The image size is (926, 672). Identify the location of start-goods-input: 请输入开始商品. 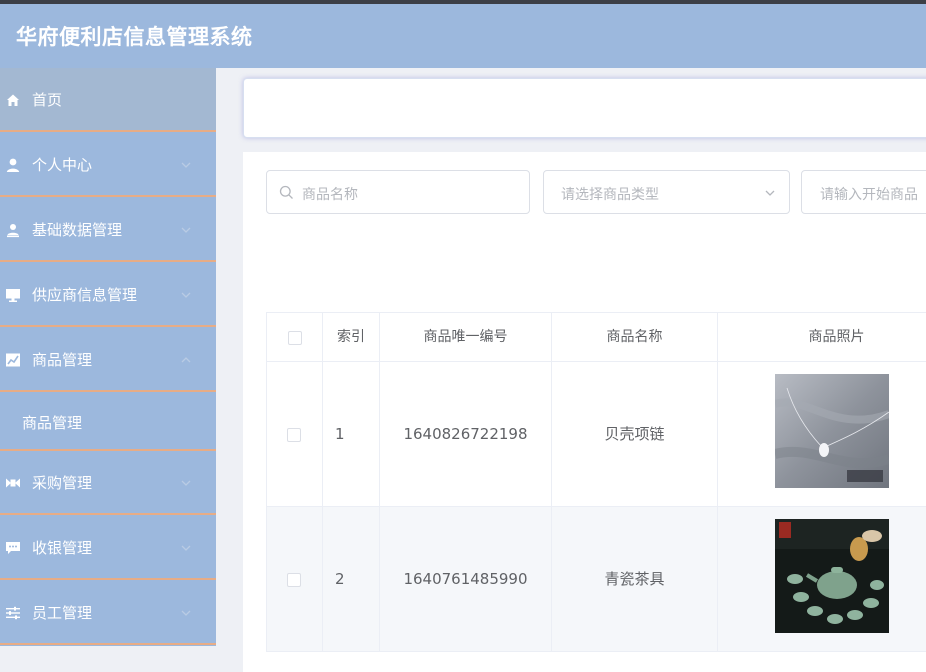
(863, 192).